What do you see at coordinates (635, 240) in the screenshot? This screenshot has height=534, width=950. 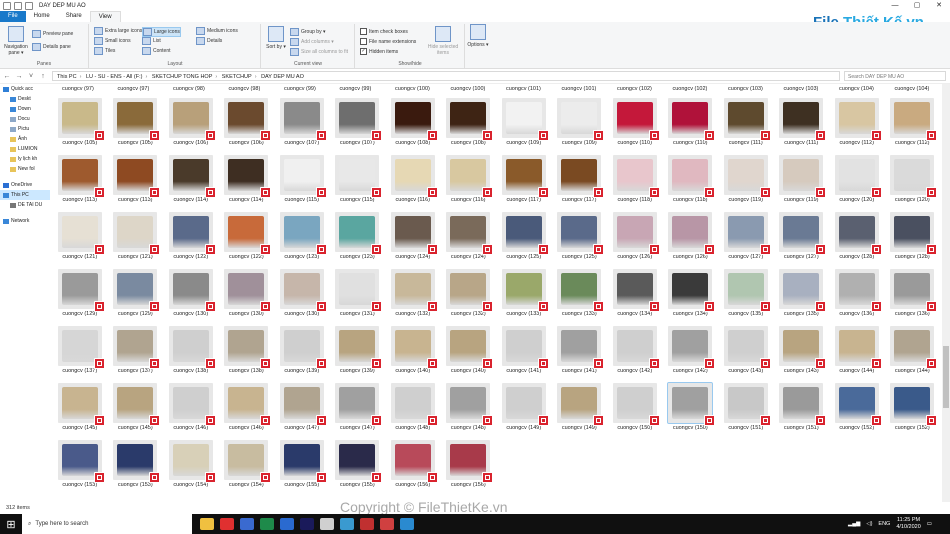 I see `file-item: cuongcv (126)` at bounding box center [635, 240].